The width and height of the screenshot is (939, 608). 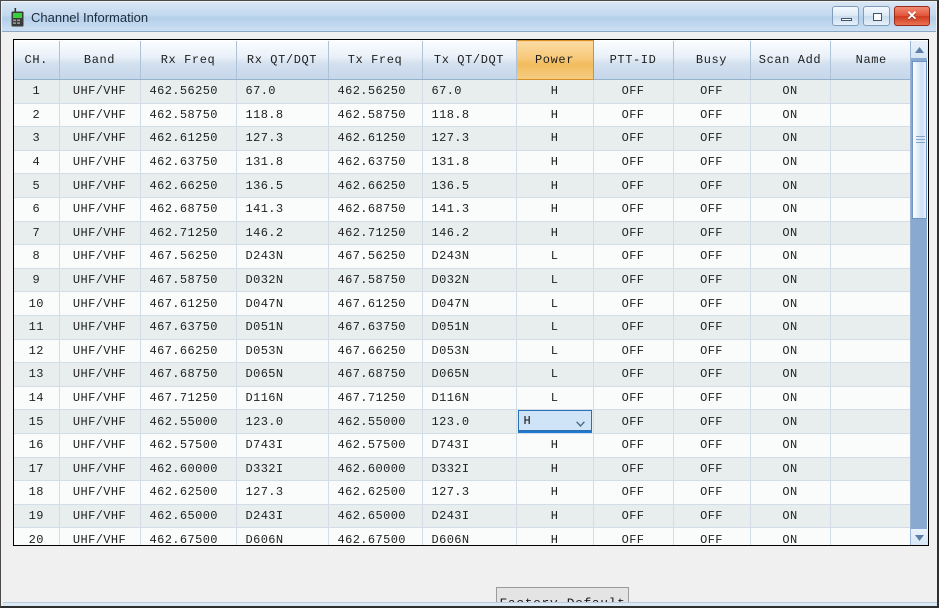 What do you see at coordinates (188, 233) in the screenshot?
I see `rx-freq-cell: 462.71250` at bounding box center [188, 233].